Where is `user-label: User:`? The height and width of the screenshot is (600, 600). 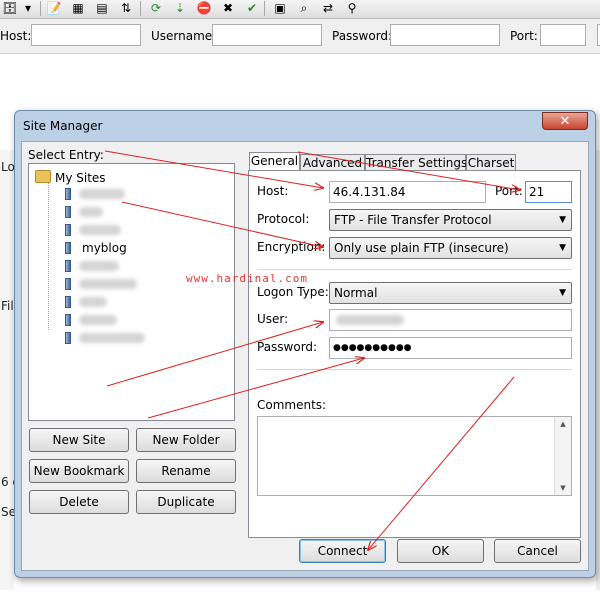
user-label: User: is located at coordinates (273, 319).